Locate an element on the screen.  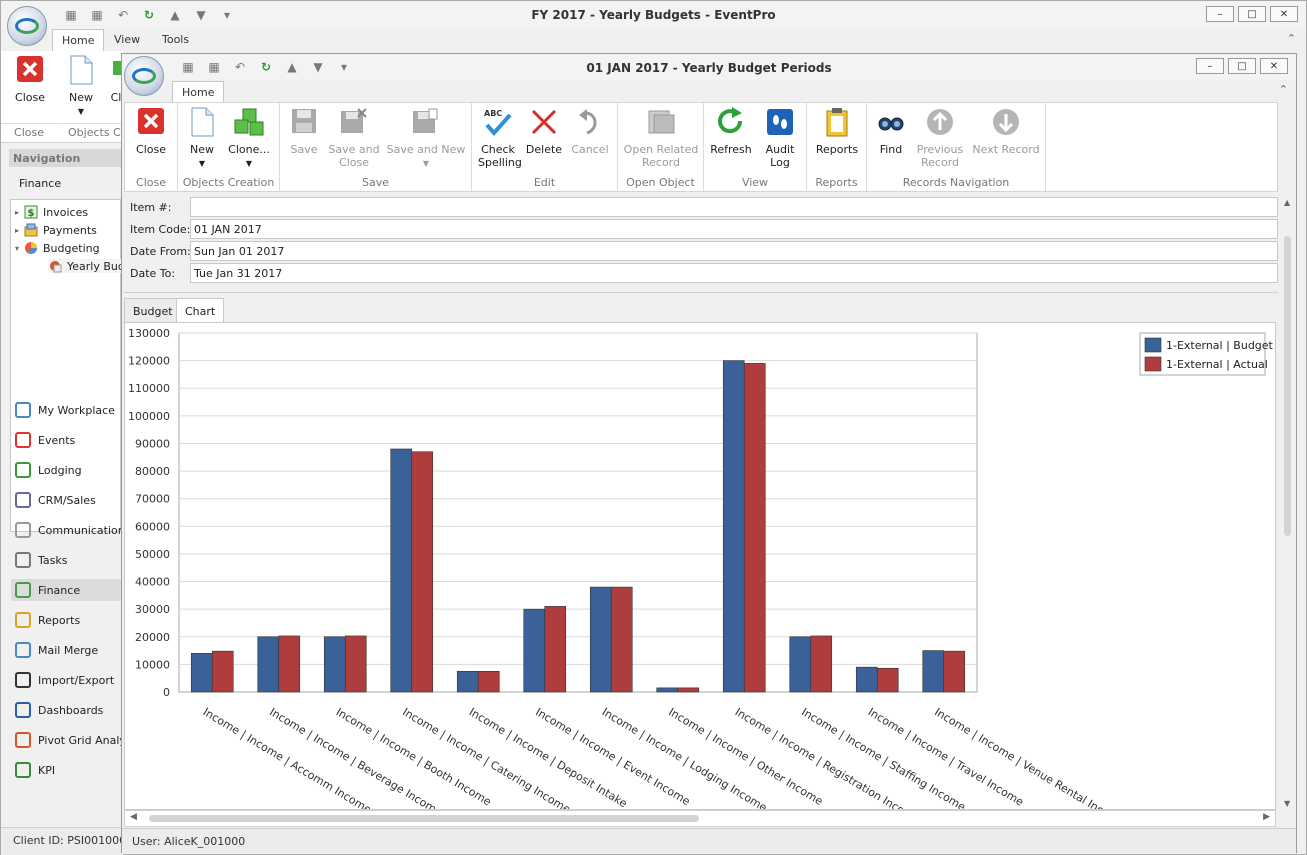
nav-item-dashboards: Dashboards is located at coordinates (59, 710).